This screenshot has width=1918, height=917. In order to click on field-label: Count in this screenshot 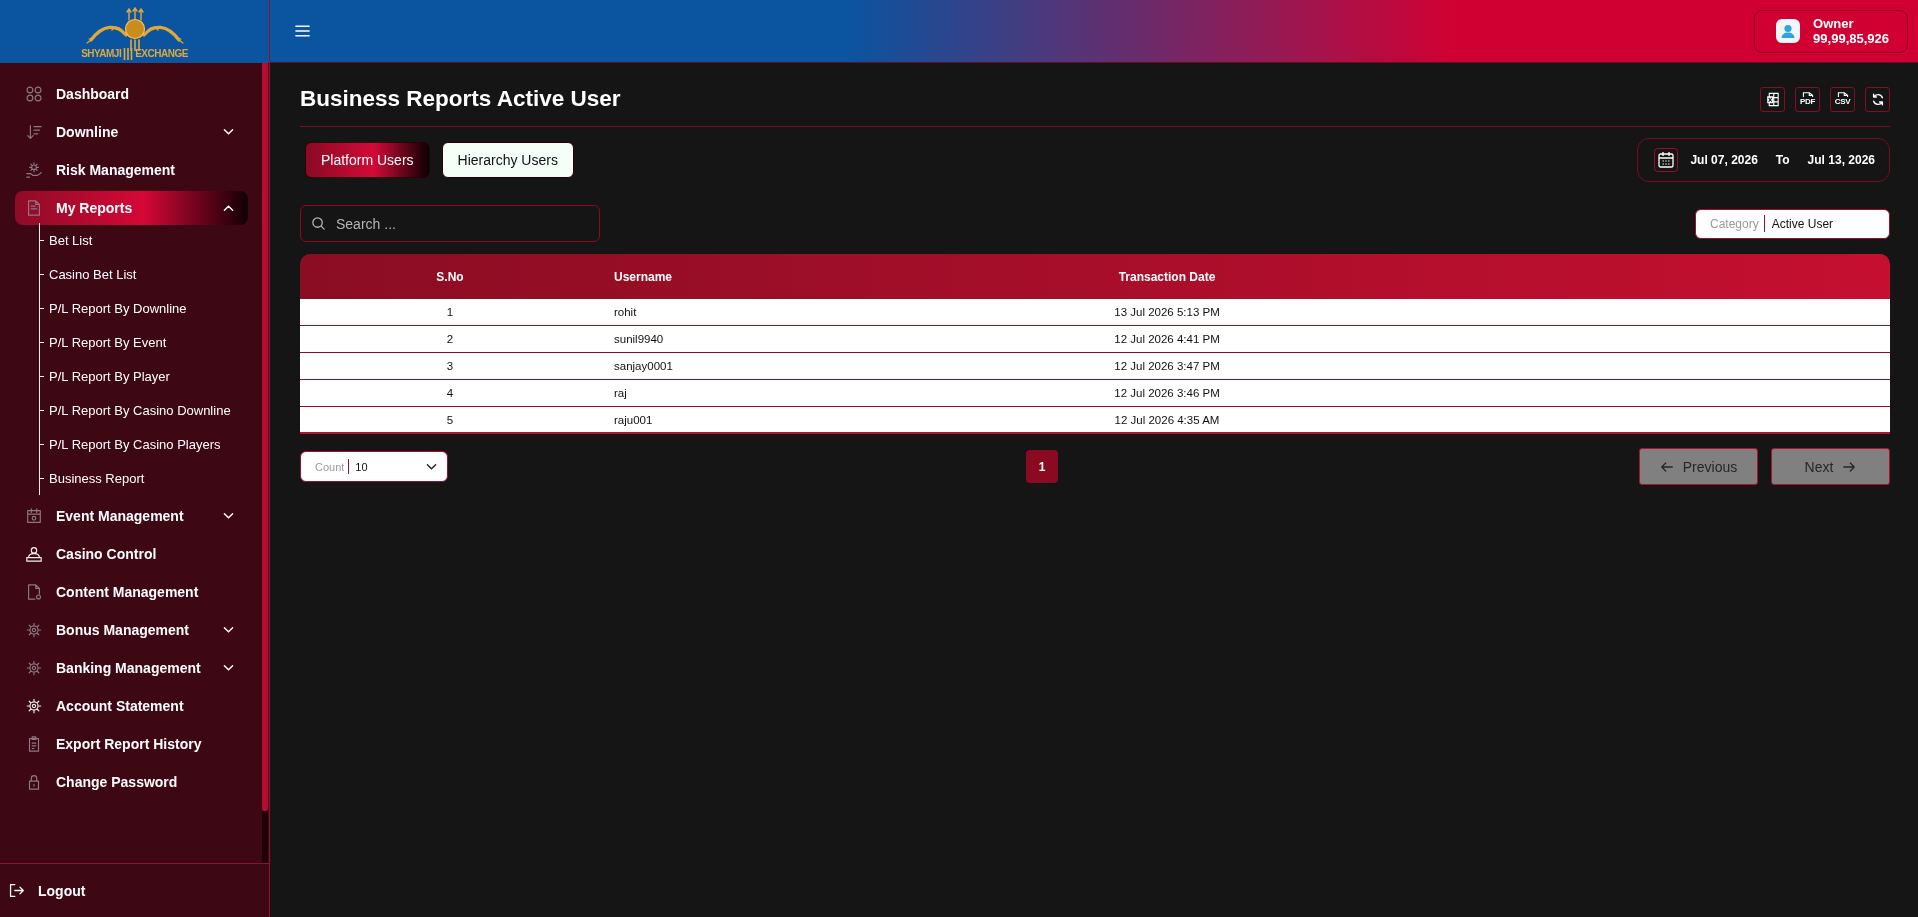, I will do `click(330, 466)`.